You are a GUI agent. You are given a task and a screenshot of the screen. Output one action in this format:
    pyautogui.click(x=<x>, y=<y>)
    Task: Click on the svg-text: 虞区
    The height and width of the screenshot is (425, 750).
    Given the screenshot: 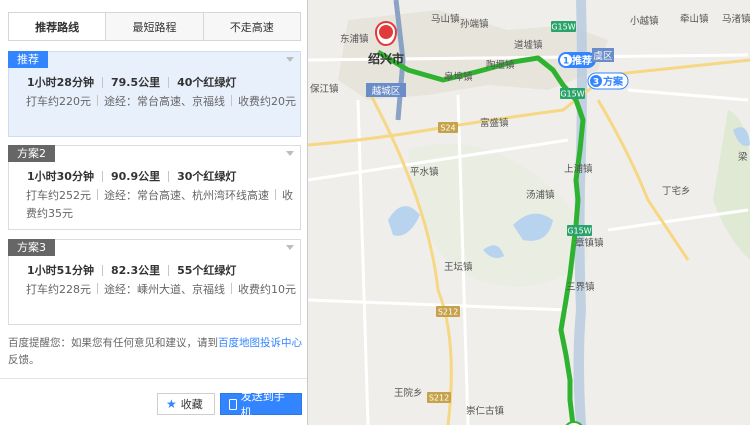 What is the action you would take?
    pyautogui.click(x=603, y=56)
    